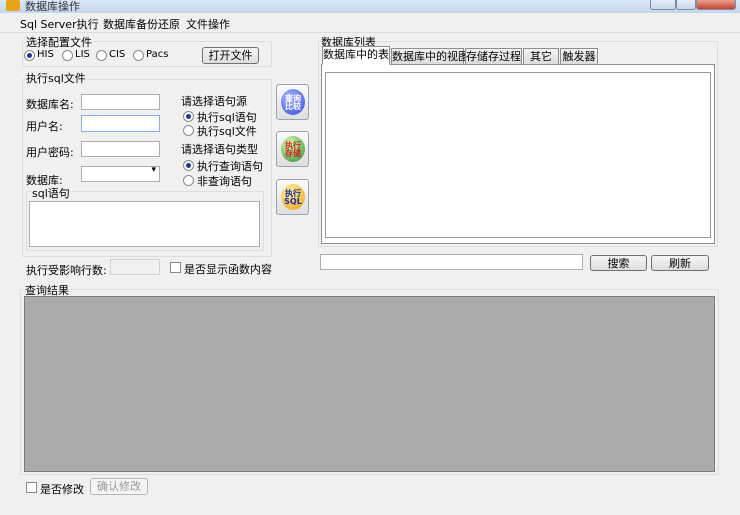  I want to click on search-input, so click(451, 262).